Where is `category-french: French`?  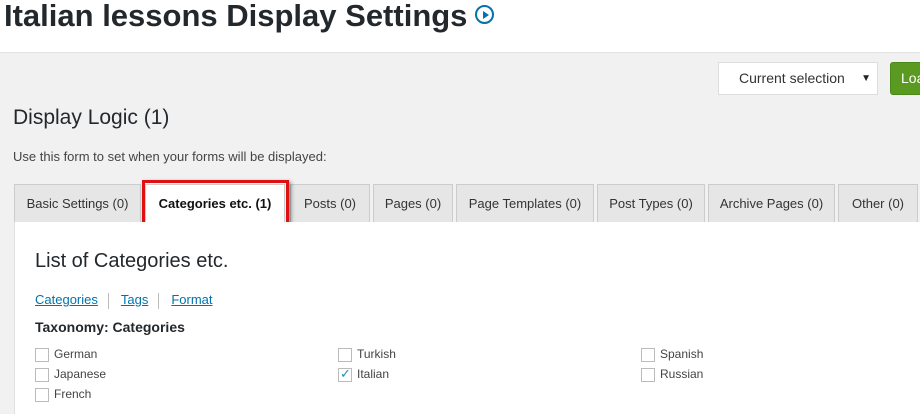
category-french: French is located at coordinates (63, 394).